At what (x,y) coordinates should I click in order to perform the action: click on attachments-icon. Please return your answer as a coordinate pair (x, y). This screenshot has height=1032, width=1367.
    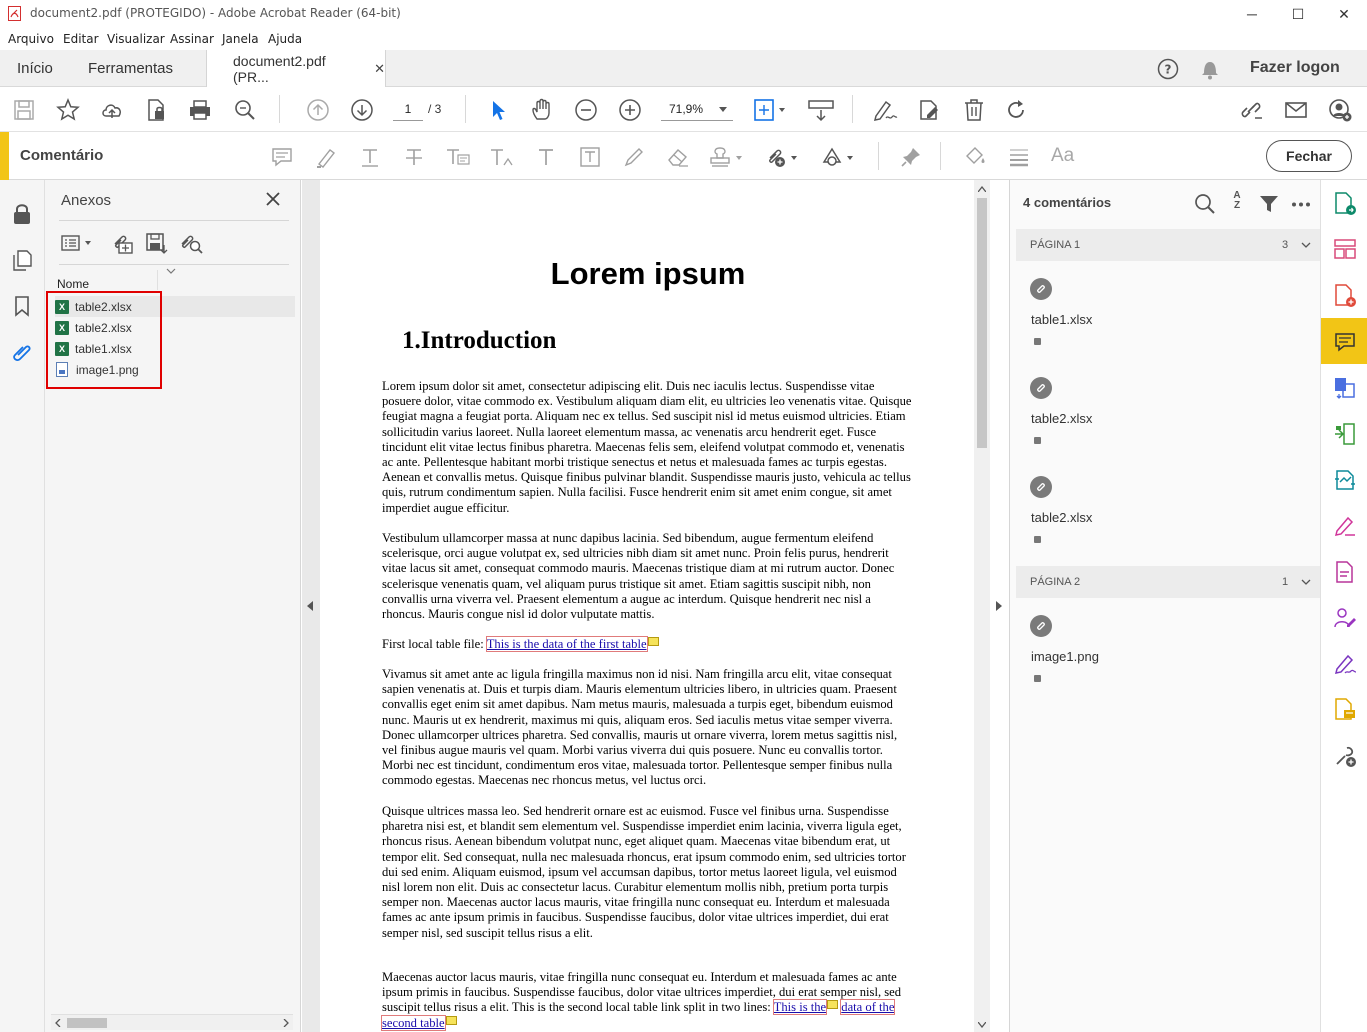
    Looking at the image, I should click on (22, 352).